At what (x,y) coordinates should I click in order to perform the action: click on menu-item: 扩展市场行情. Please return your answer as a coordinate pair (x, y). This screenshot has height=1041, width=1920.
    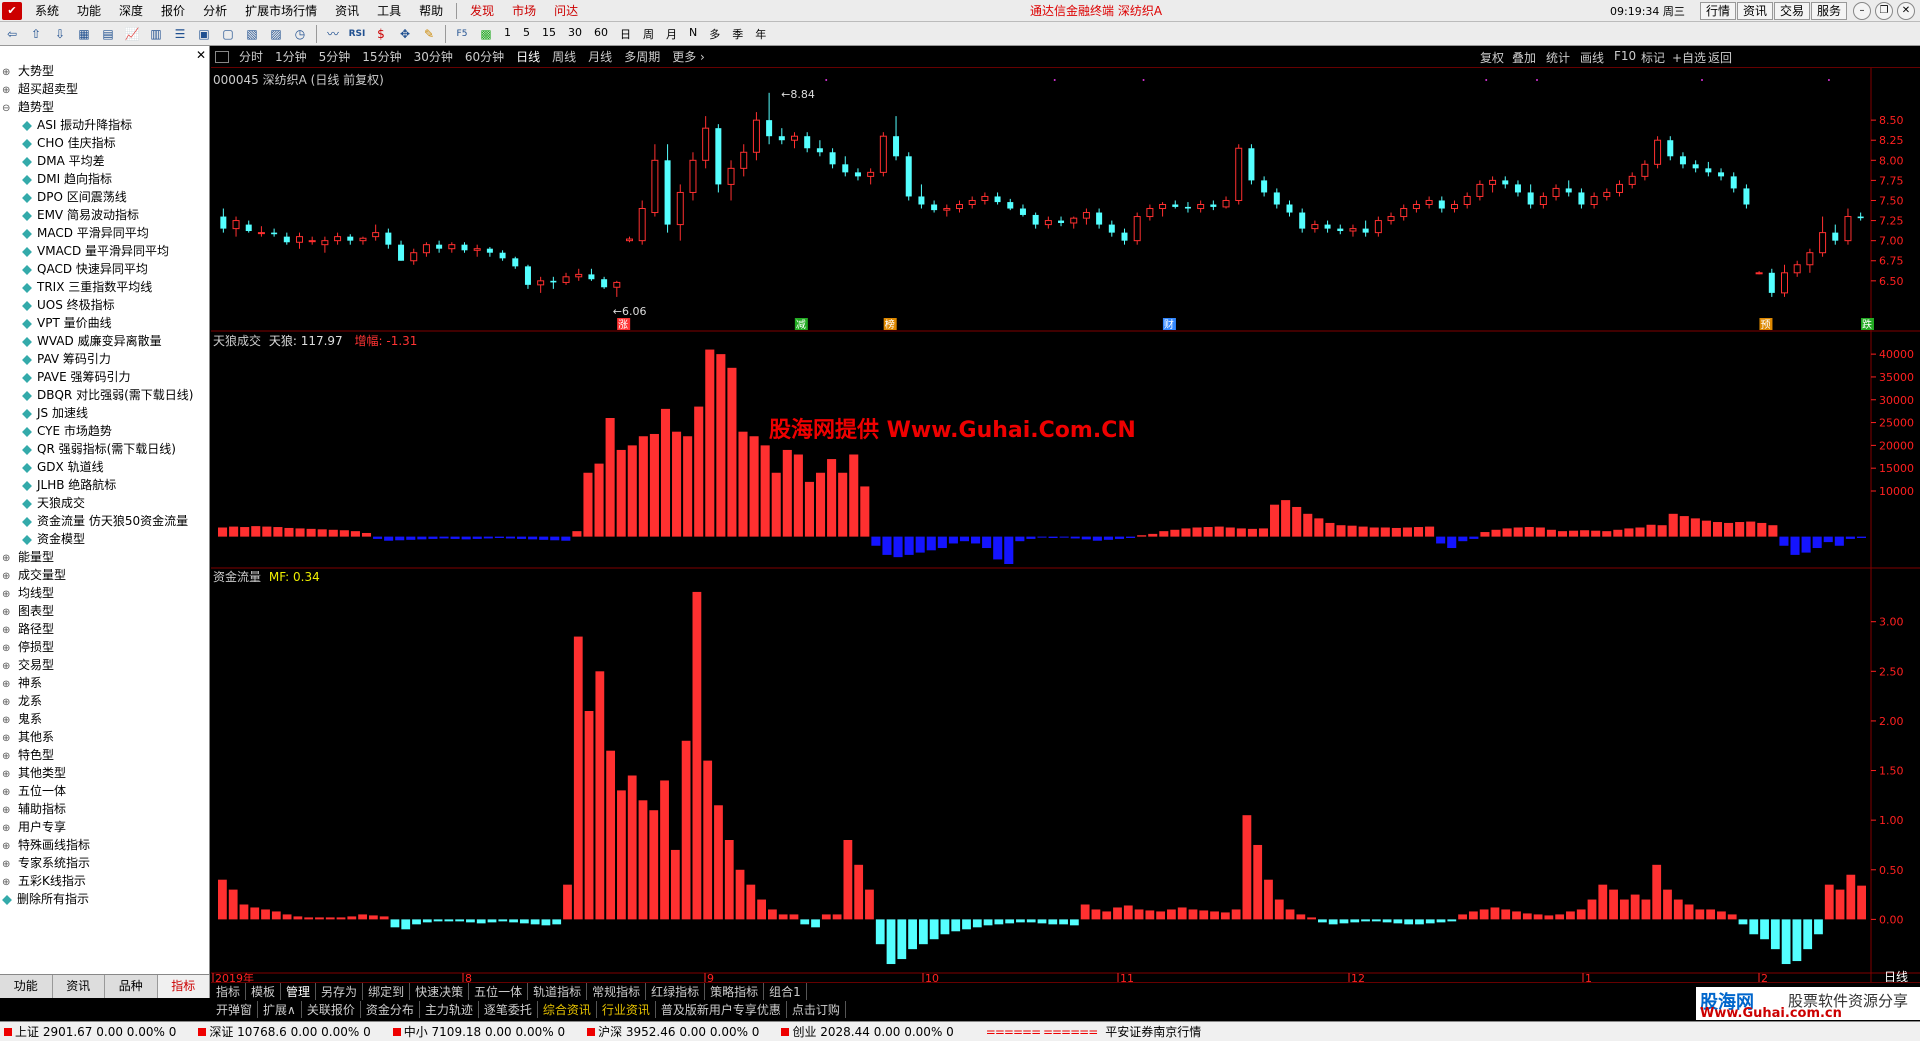
    Looking at the image, I should click on (281, 11).